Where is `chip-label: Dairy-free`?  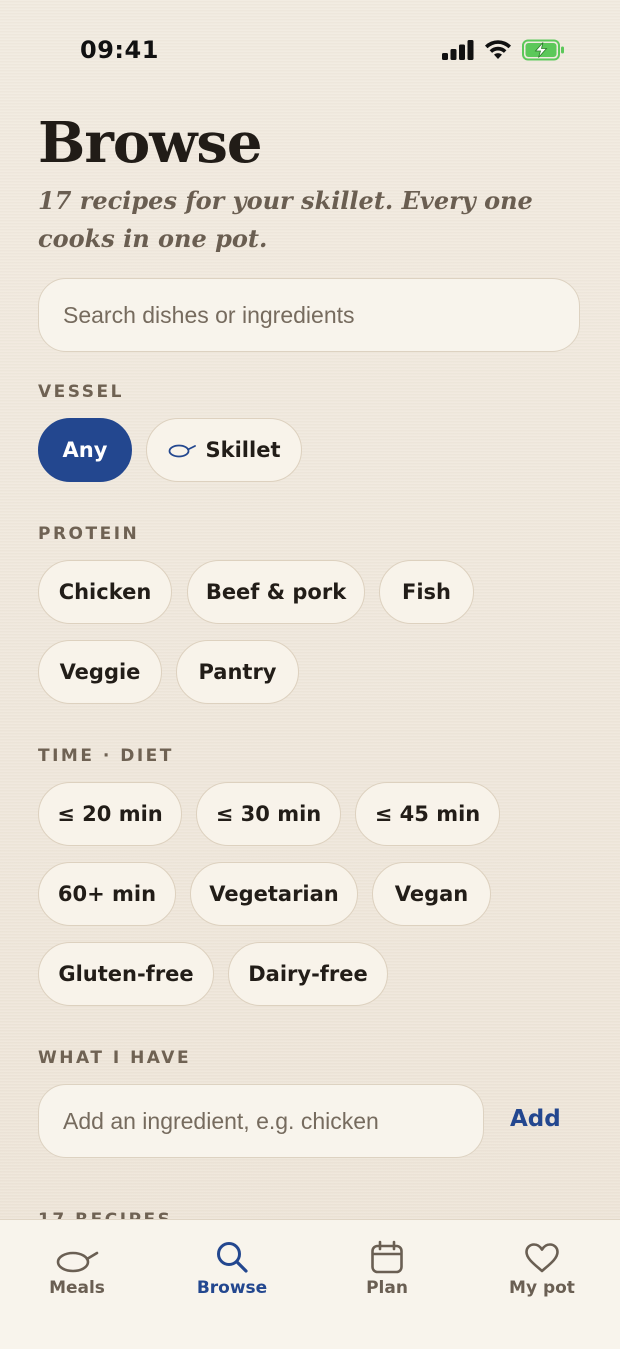 chip-label: Dairy-free is located at coordinates (308, 974).